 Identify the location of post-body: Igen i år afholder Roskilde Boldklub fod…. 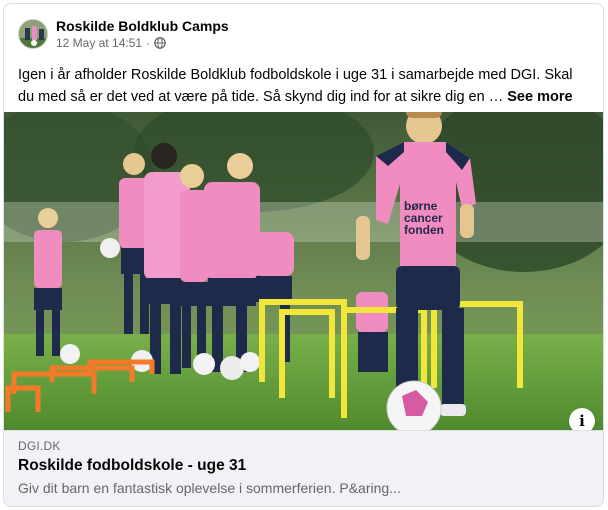
(295, 86).